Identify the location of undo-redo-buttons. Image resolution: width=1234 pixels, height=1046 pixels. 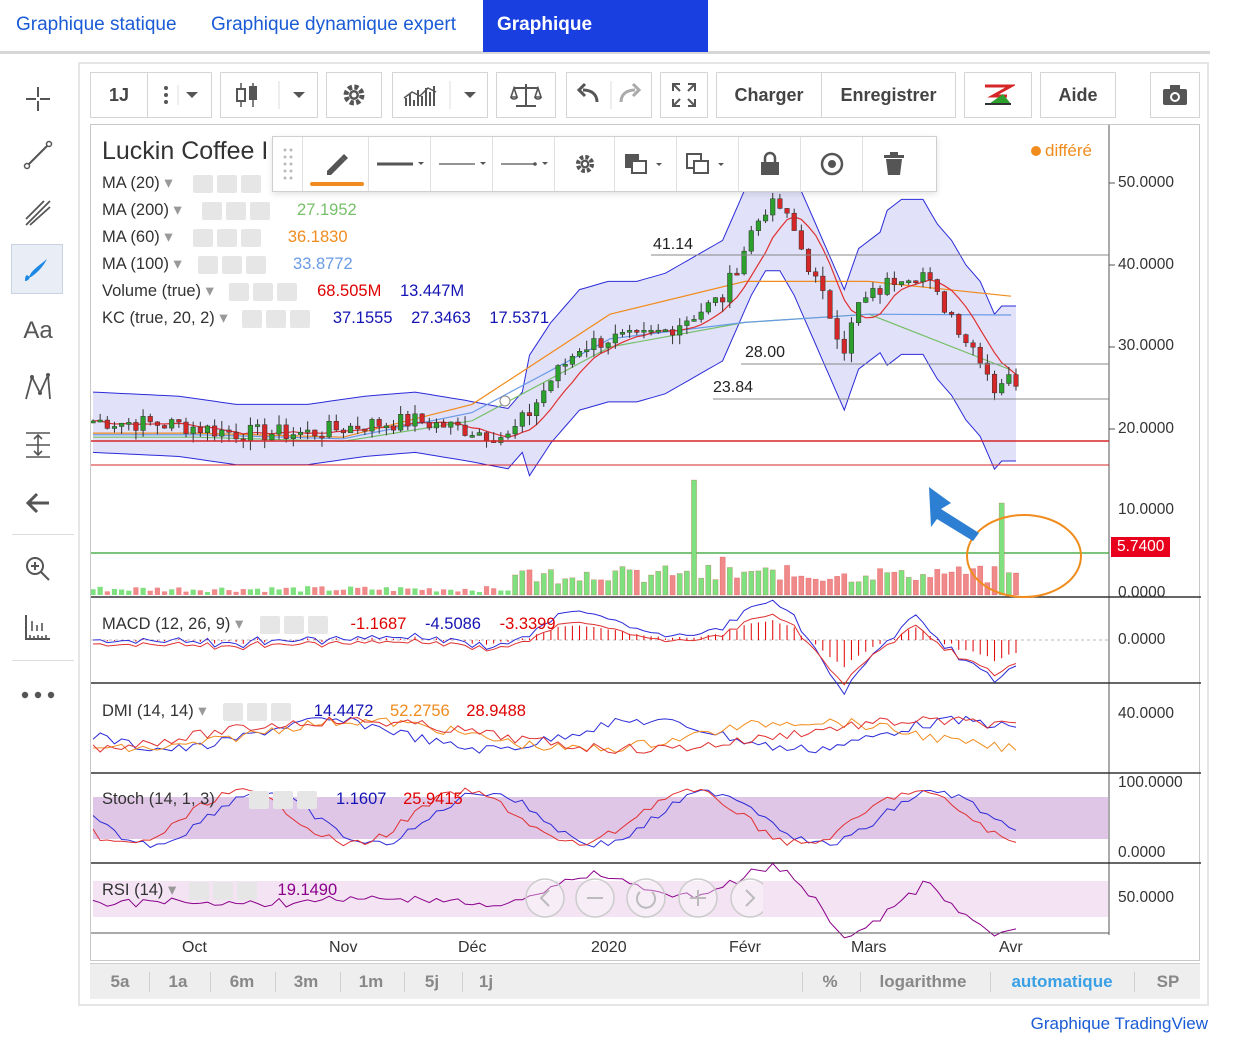
(609, 95).